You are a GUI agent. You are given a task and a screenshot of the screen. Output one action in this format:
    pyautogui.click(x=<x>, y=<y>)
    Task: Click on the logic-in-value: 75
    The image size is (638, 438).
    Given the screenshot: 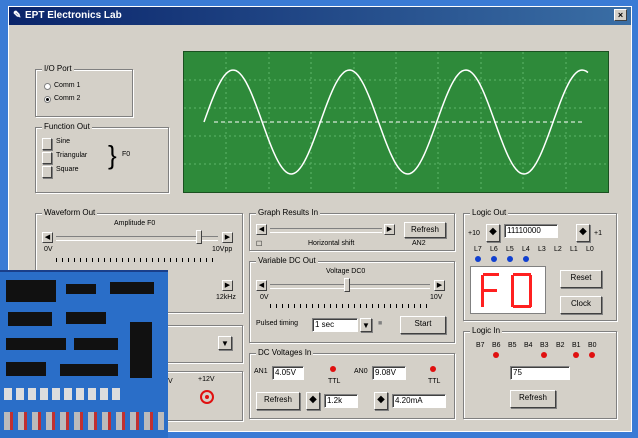 What is the action you would take?
    pyautogui.click(x=540, y=373)
    